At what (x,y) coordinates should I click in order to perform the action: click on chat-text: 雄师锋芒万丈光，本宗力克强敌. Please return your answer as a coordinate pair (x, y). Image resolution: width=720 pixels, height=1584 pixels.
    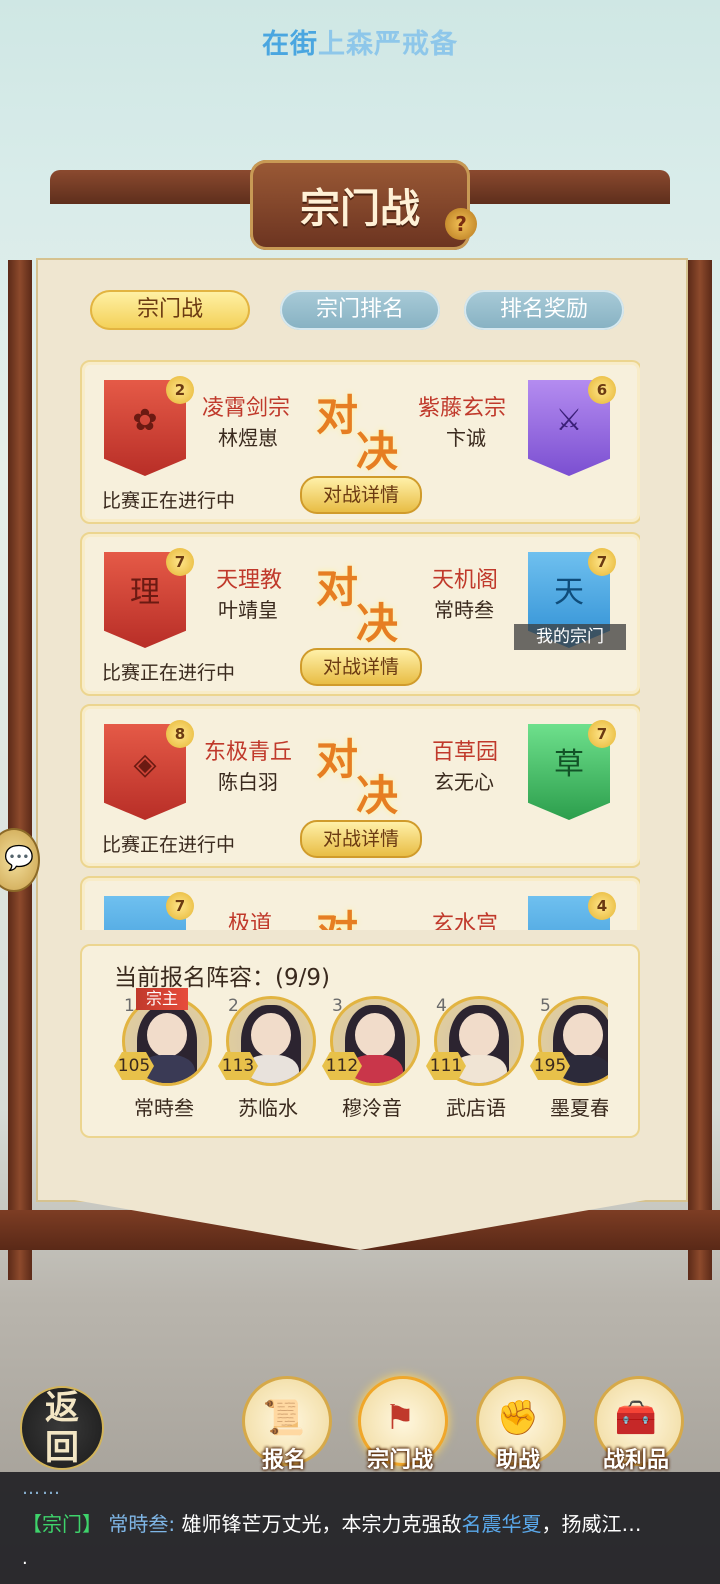
    Looking at the image, I should click on (321, 1524).